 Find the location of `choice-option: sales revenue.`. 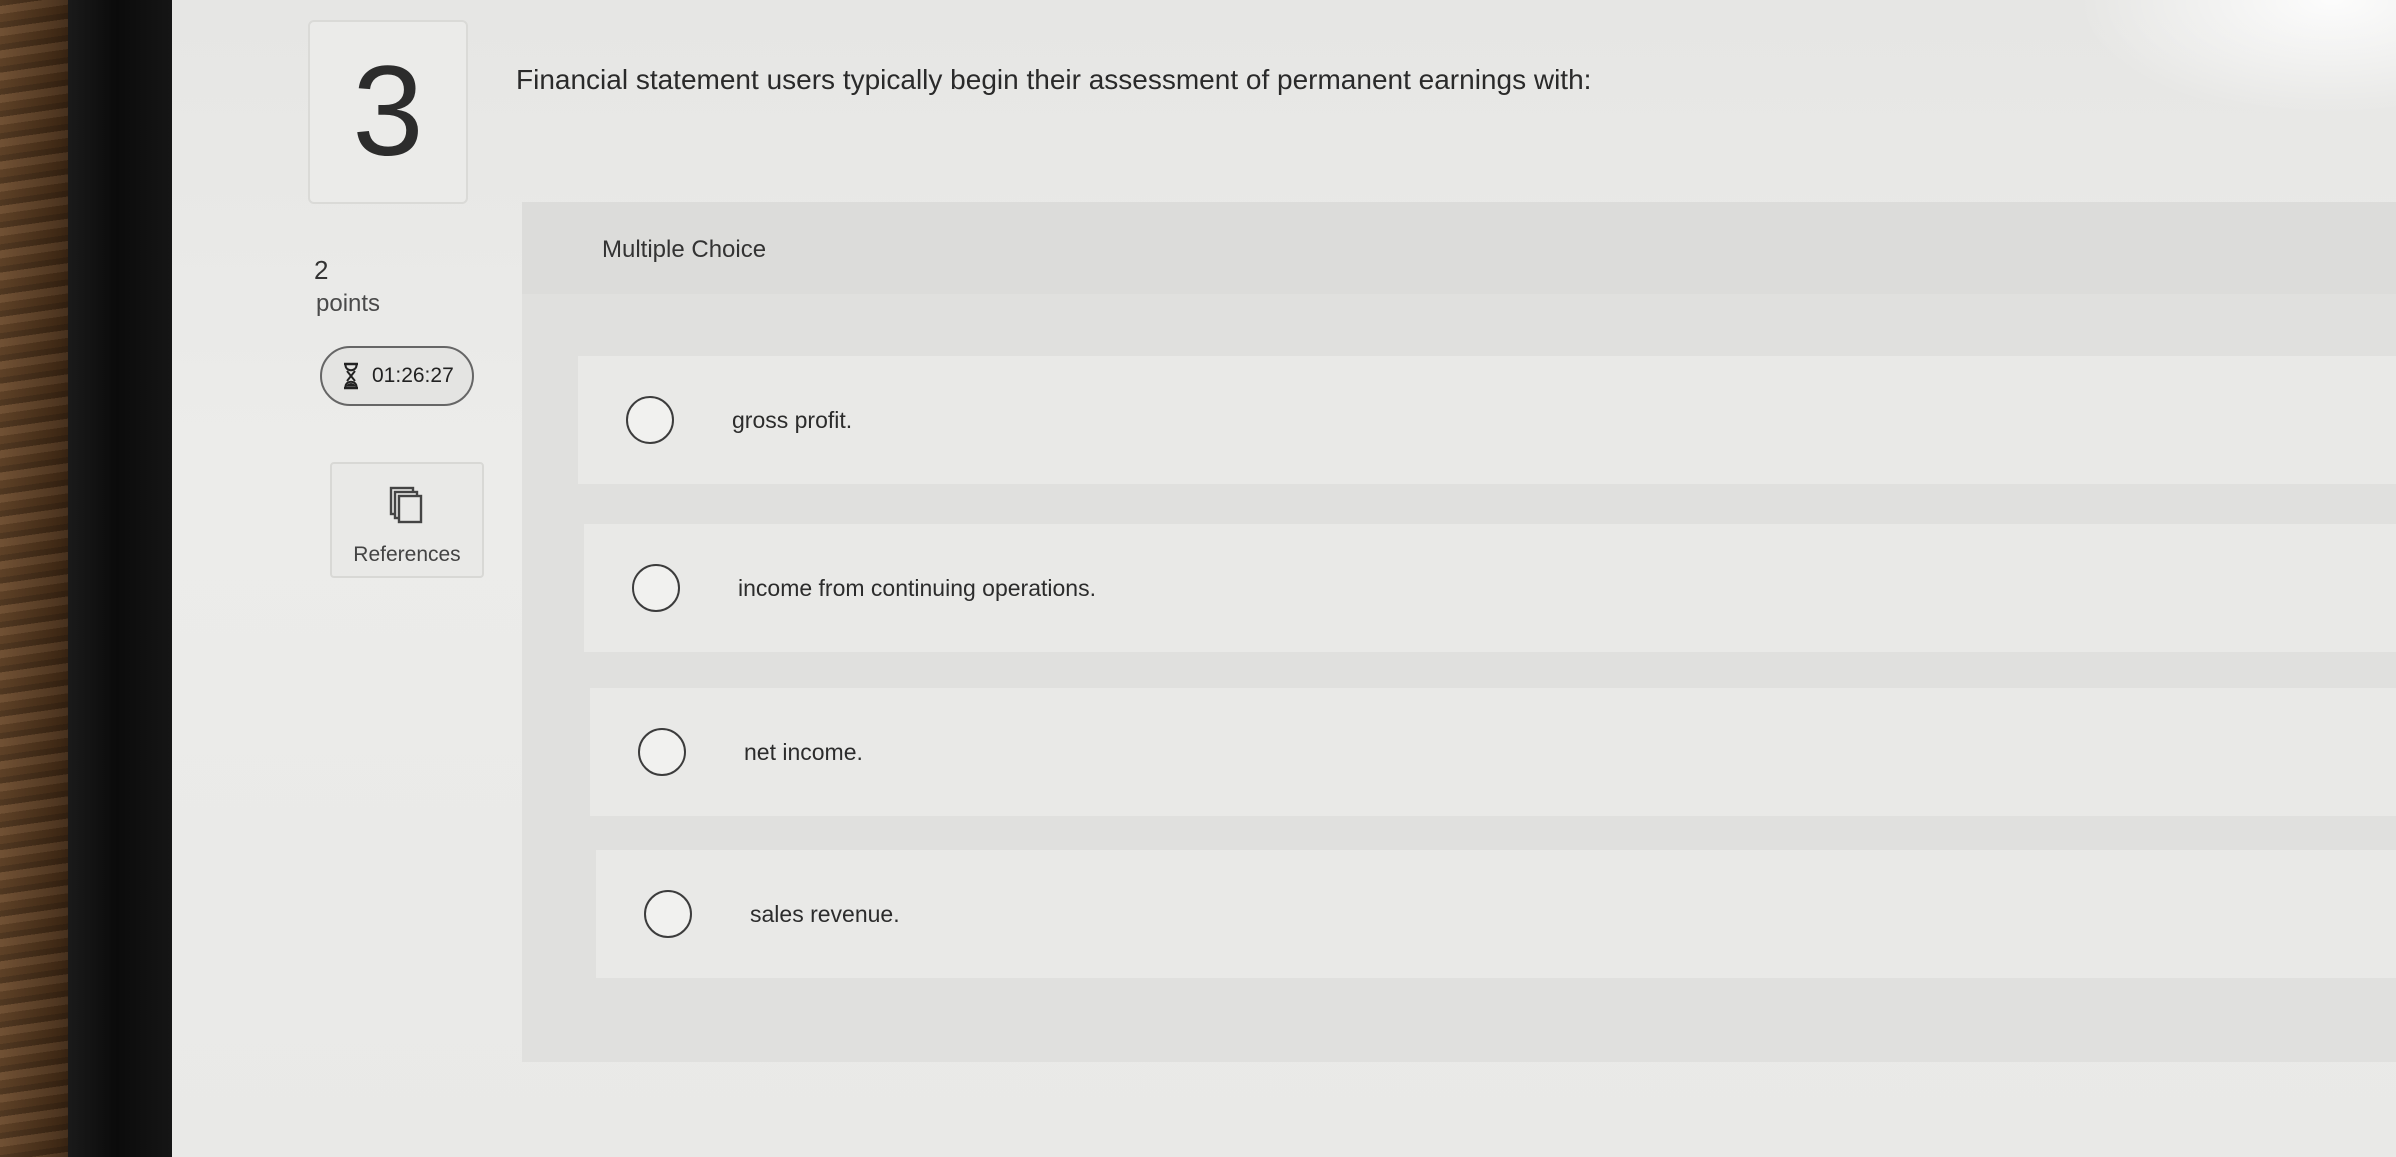

choice-option: sales revenue. is located at coordinates (1496, 914).